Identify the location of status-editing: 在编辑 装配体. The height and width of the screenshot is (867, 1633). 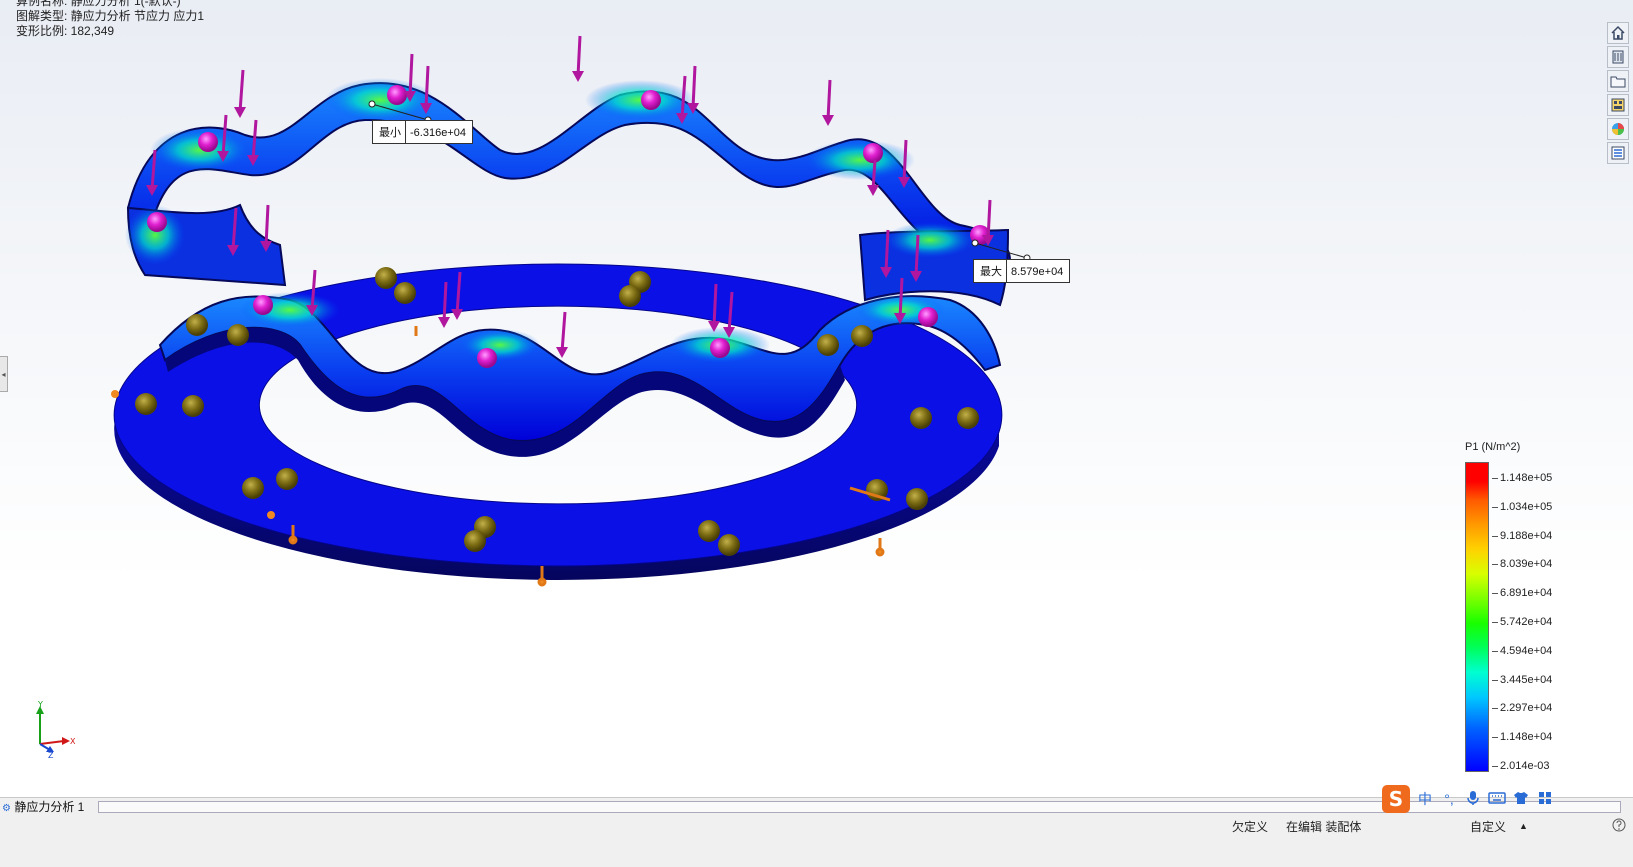
(1324, 827).